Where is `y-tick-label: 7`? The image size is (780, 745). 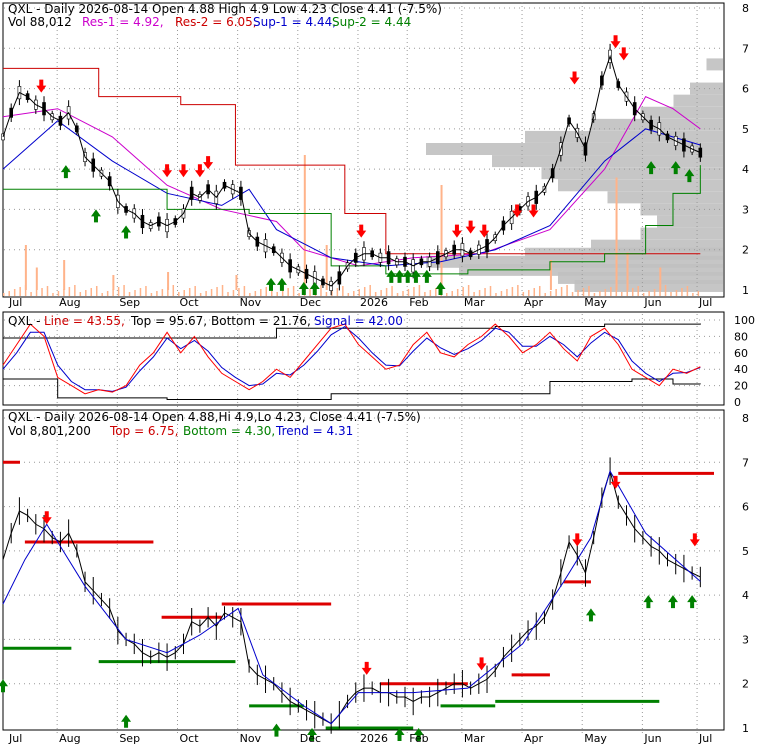
y-tick-label: 7 is located at coordinates (745, 462).